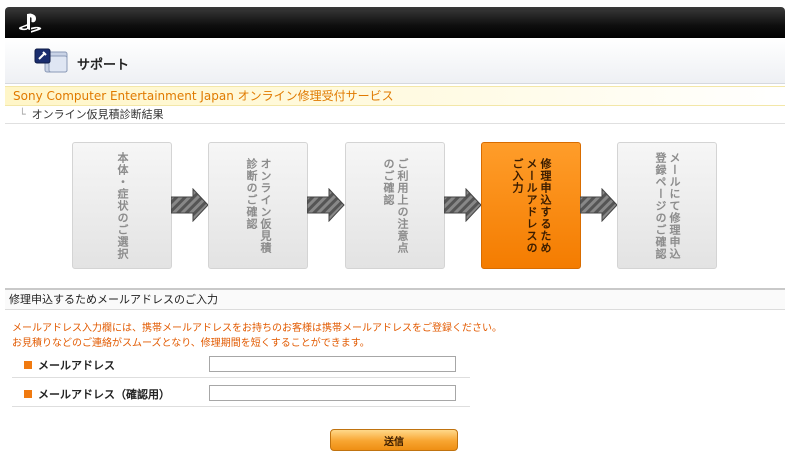 The width and height of the screenshot is (800, 464). Describe the element at coordinates (332, 364) in the screenshot. I see `email-field` at that location.